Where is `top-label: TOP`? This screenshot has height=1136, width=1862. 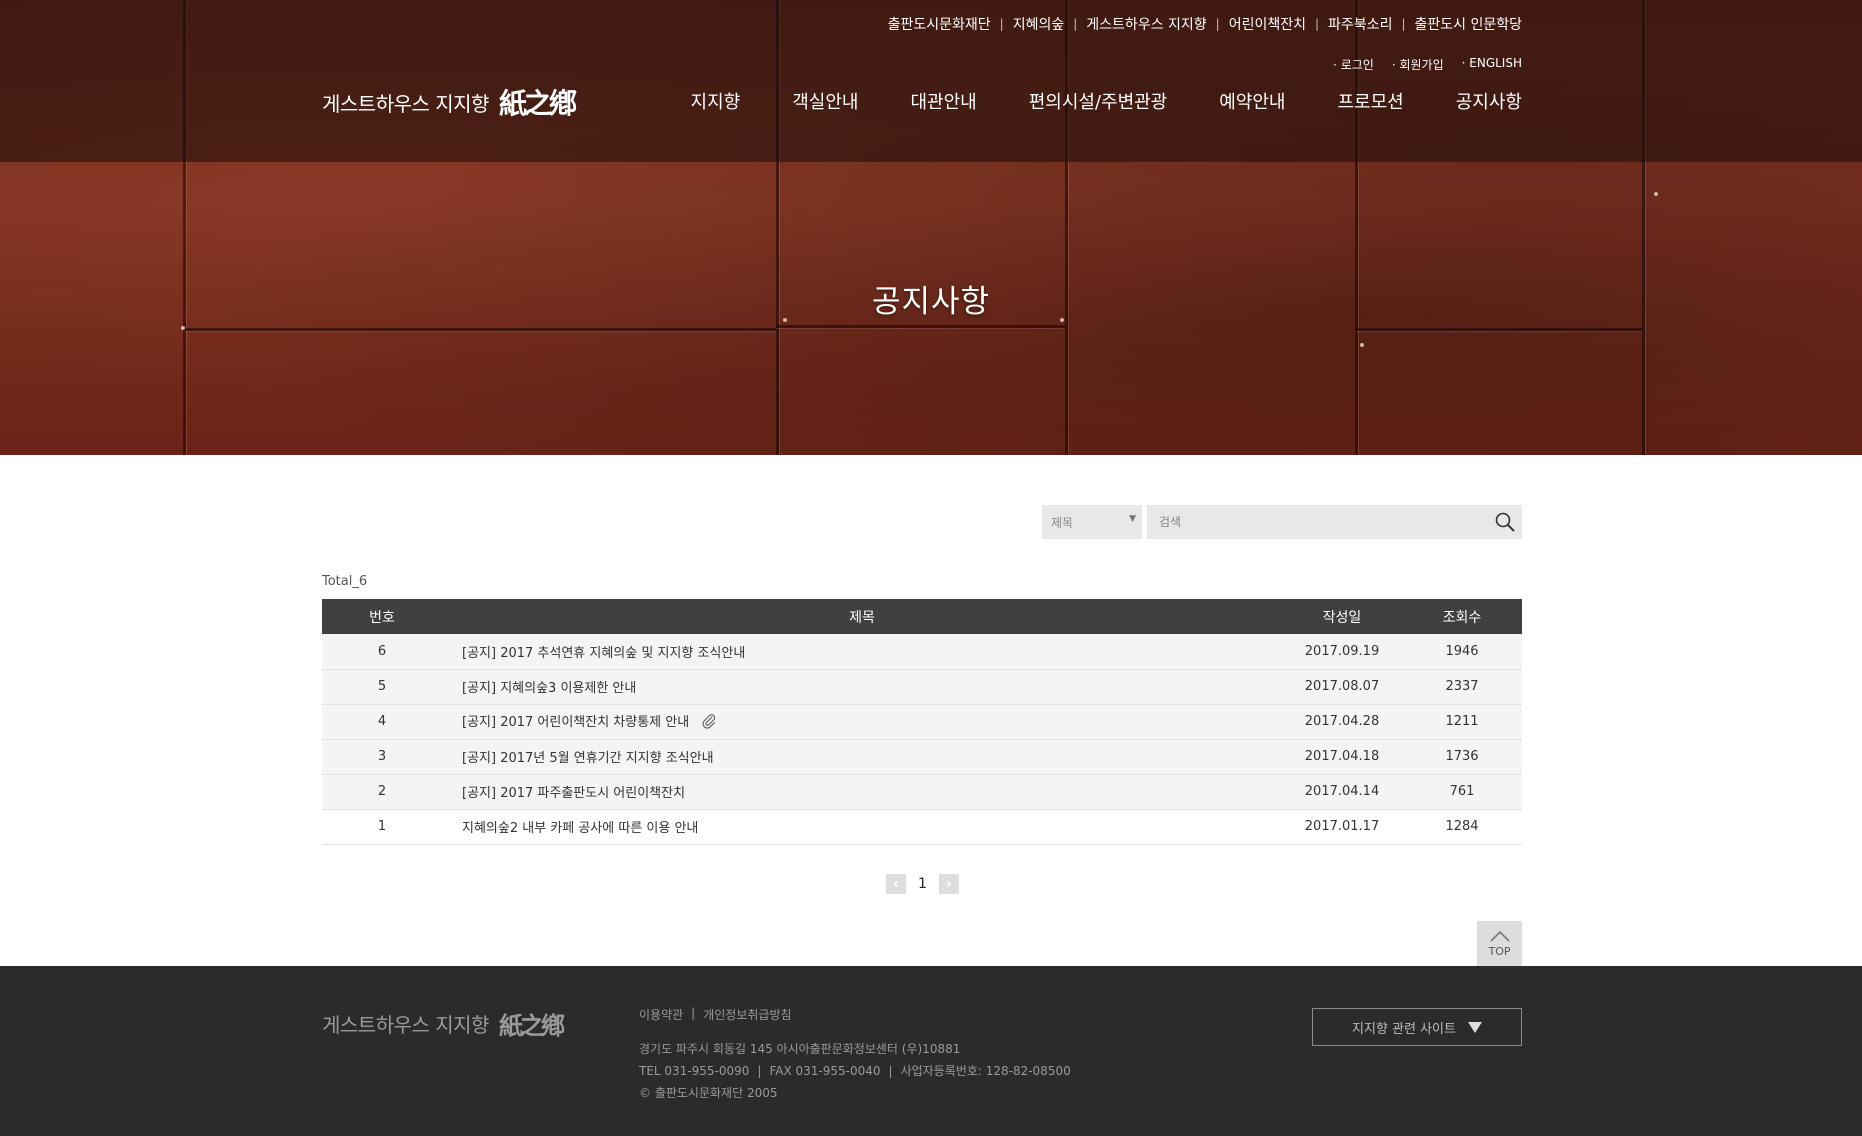 top-label: TOP is located at coordinates (1499, 951).